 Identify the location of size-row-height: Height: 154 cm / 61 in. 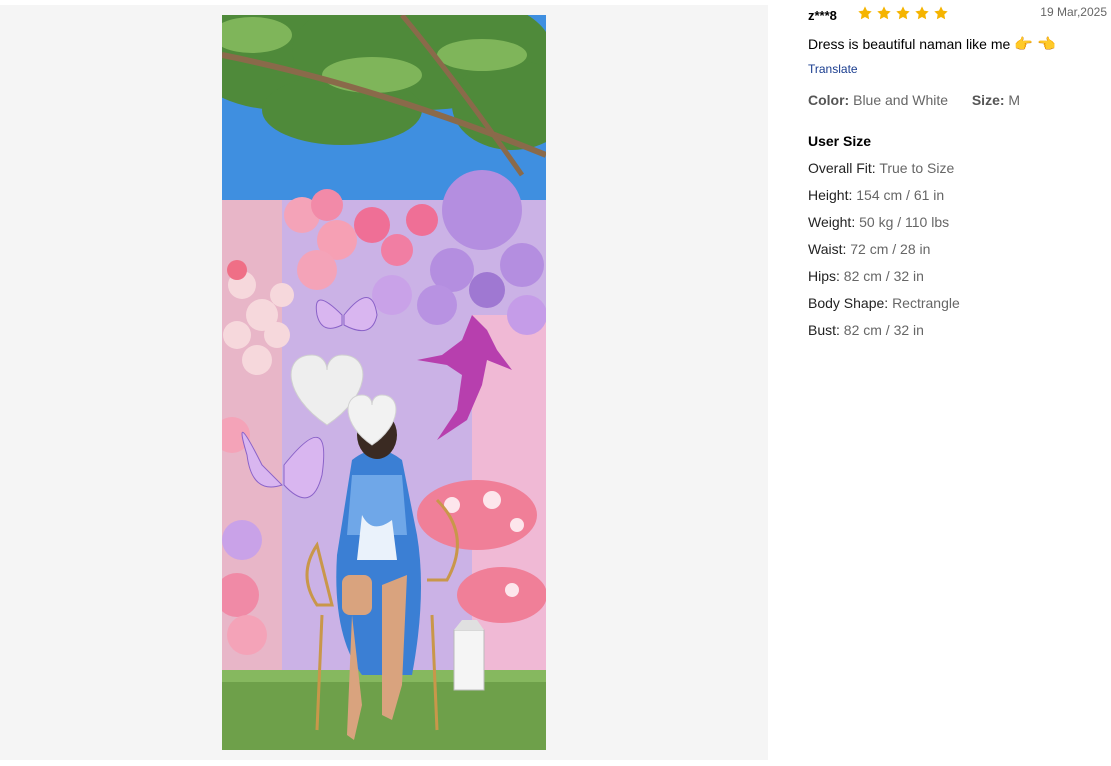
(876, 195).